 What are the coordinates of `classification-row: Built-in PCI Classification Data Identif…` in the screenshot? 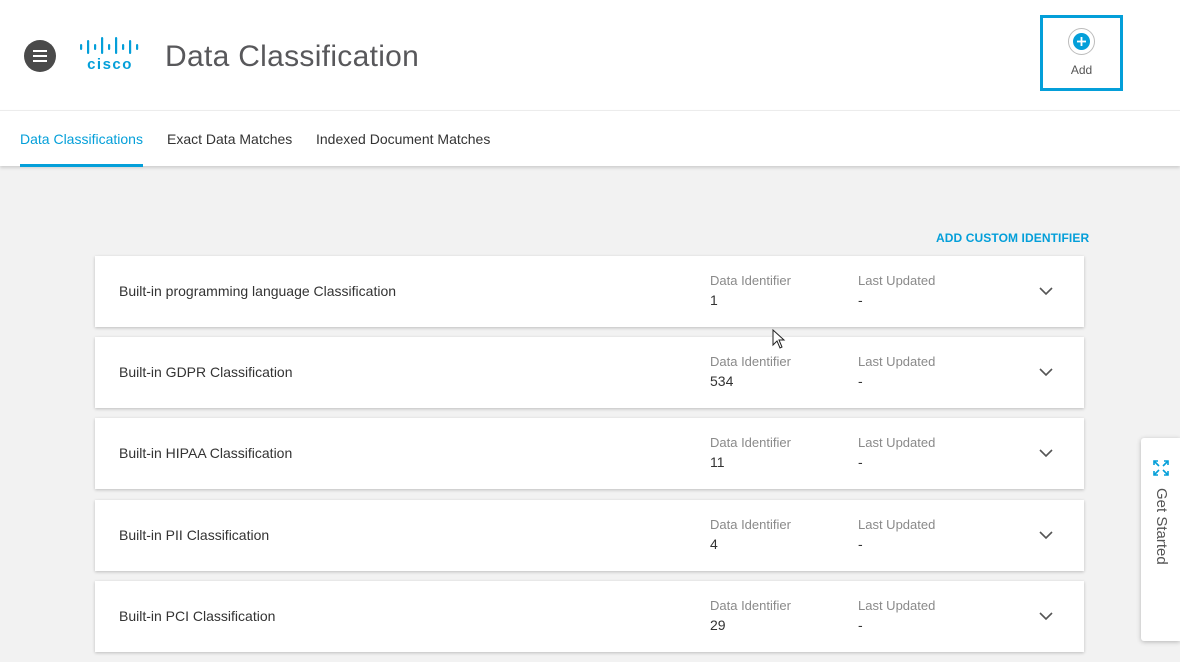 It's located at (589, 616).